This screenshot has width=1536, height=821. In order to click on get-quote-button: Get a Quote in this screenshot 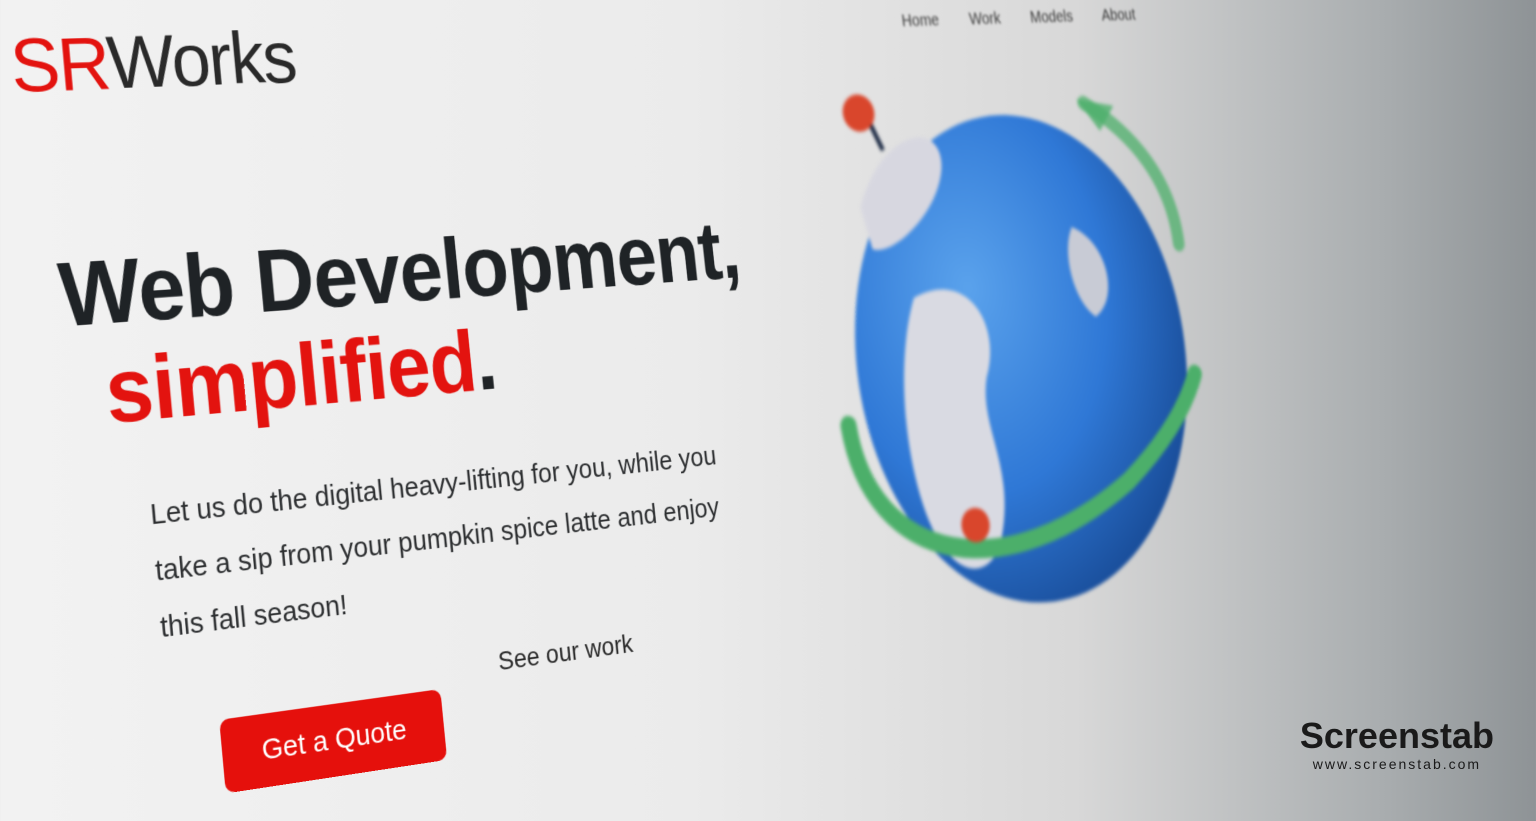, I will do `click(333, 741)`.